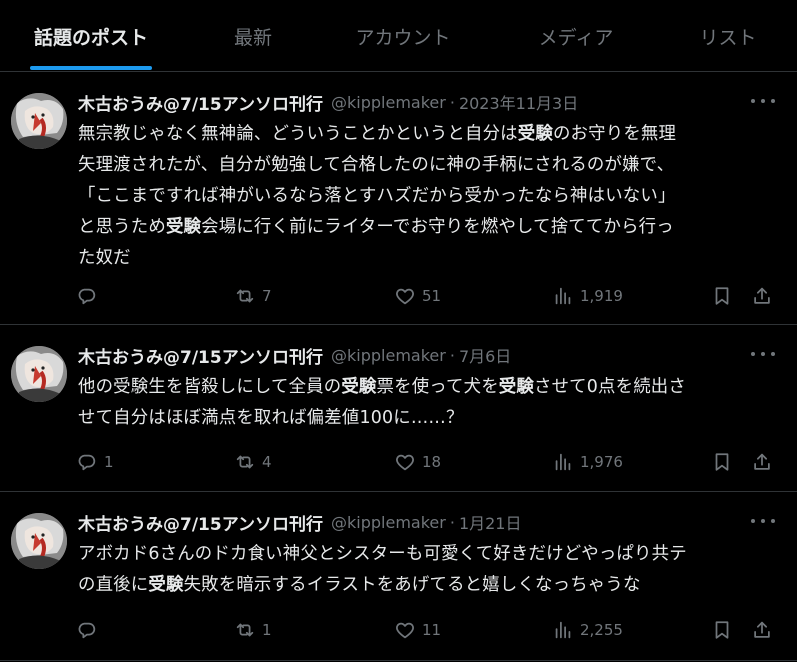  What do you see at coordinates (328, 102) in the screenshot?
I see `post-header: 木古おうみ@7/15アンソロ刊行 @kipplemaker · 2023年11月3日` at bounding box center [328, 102].